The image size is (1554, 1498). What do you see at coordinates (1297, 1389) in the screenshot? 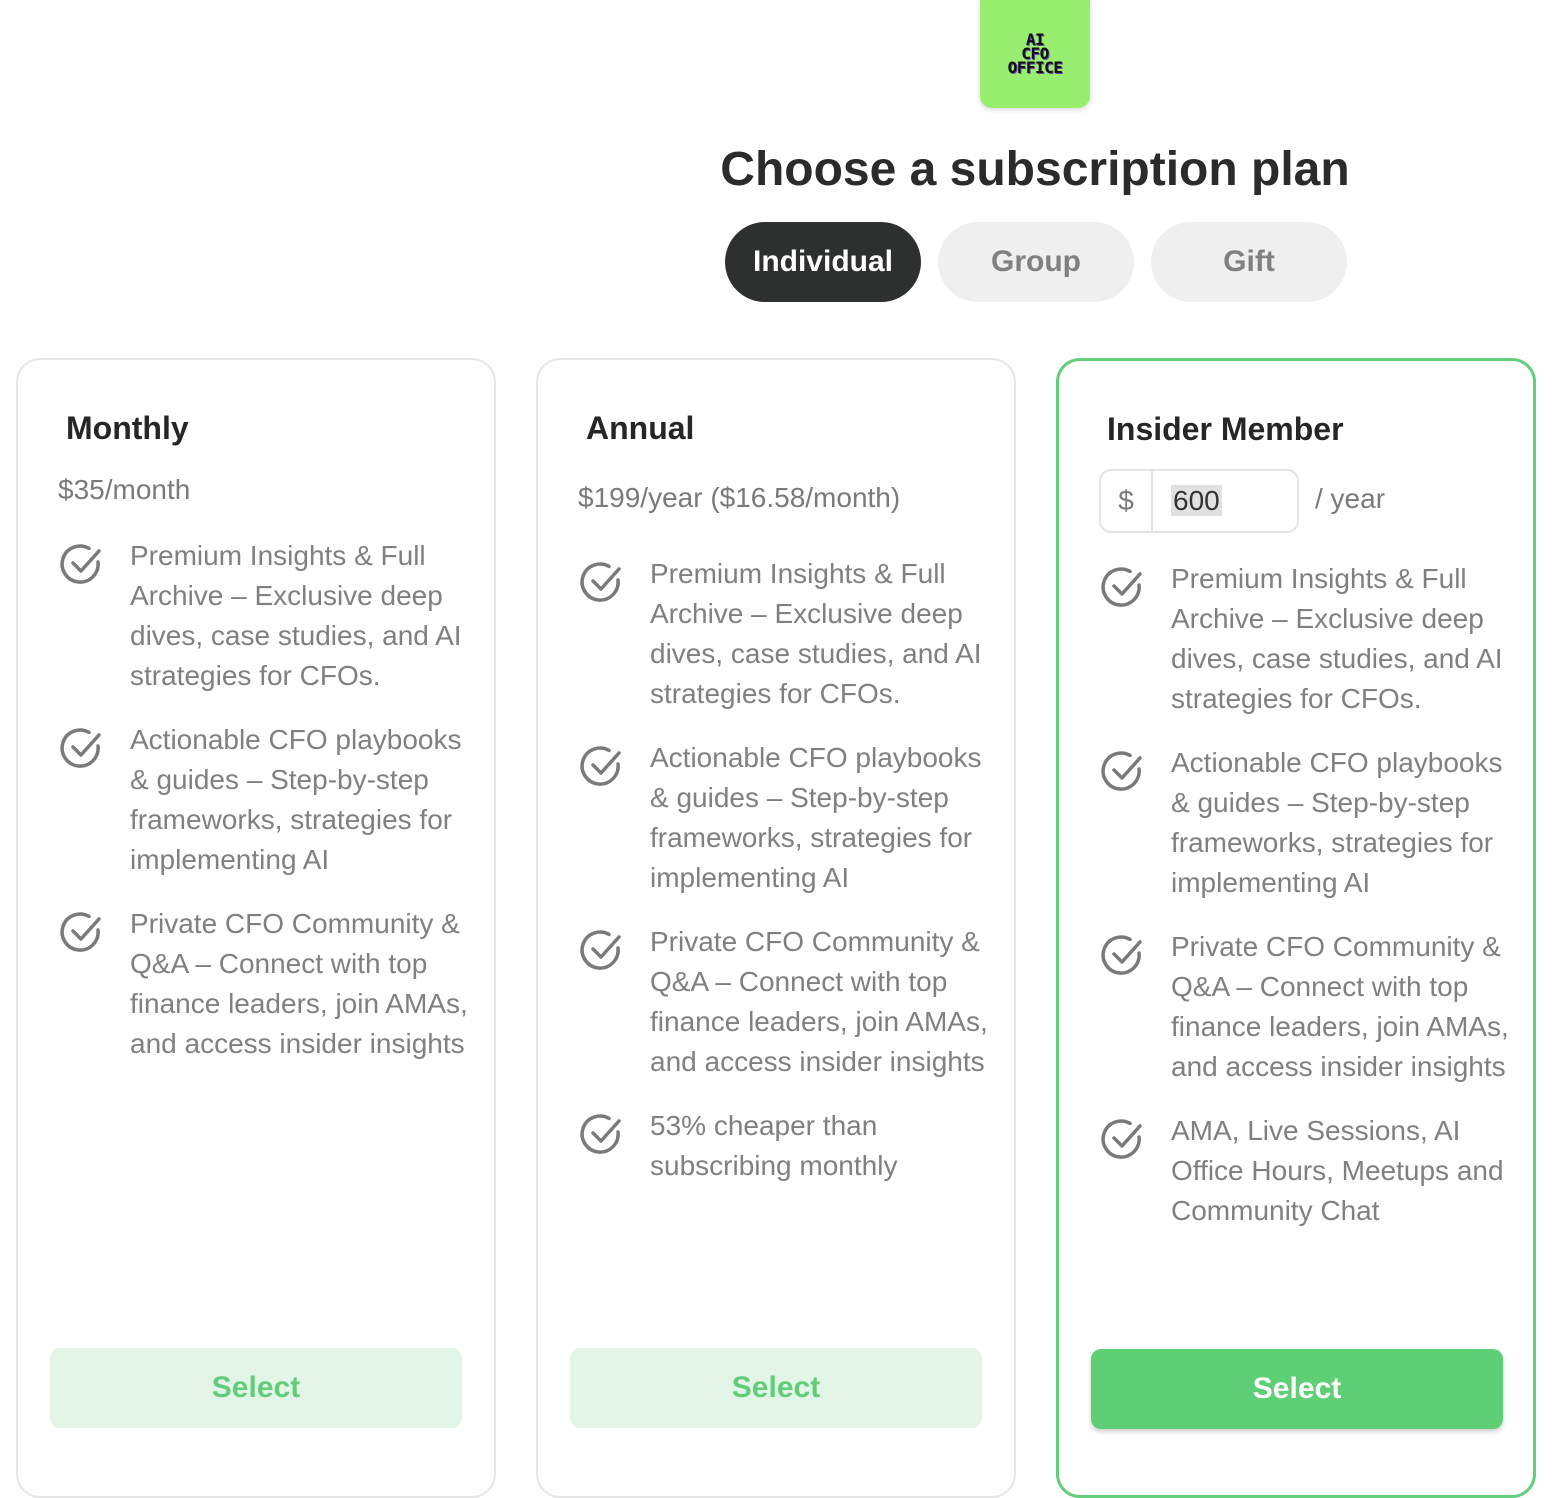
I see `select-insider-member-button: Select` at bounding box center [1297, 1389].